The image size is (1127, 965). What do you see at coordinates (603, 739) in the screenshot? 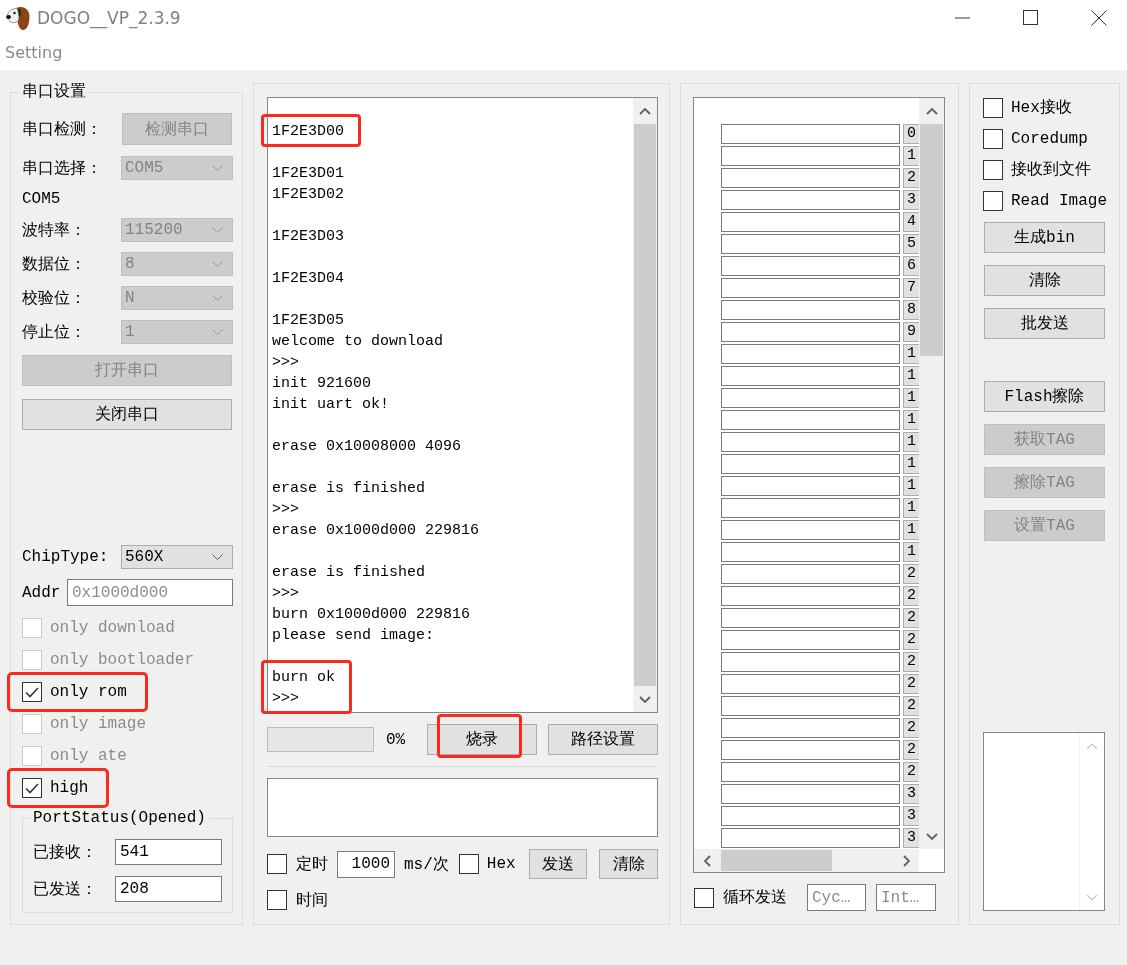
I see `action-button: 路径设置` at bounding box center [603, 739].